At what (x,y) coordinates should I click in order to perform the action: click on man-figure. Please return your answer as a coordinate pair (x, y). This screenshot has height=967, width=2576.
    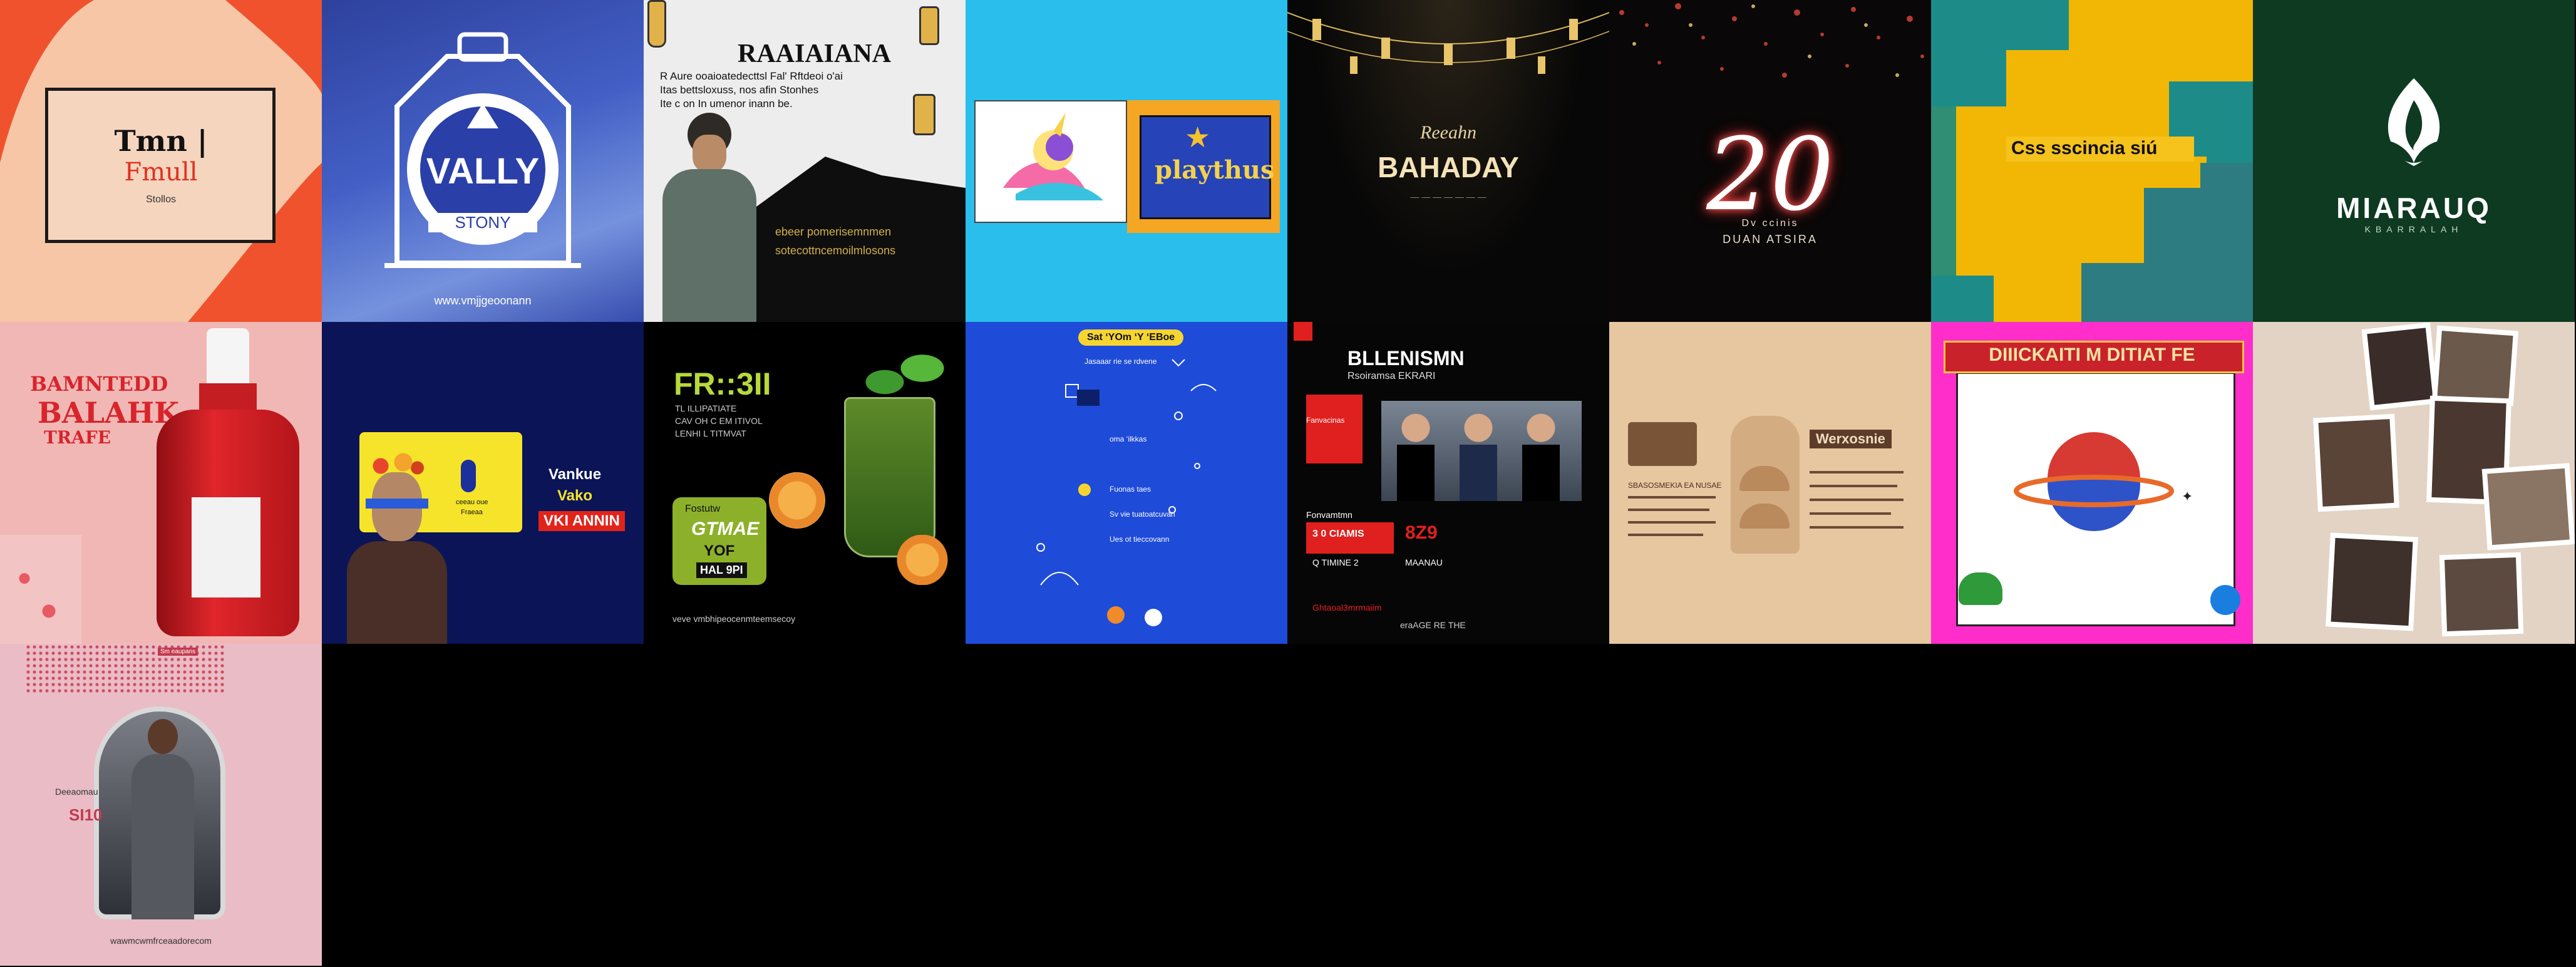
    Looking at the image, I should click on (397, 545).